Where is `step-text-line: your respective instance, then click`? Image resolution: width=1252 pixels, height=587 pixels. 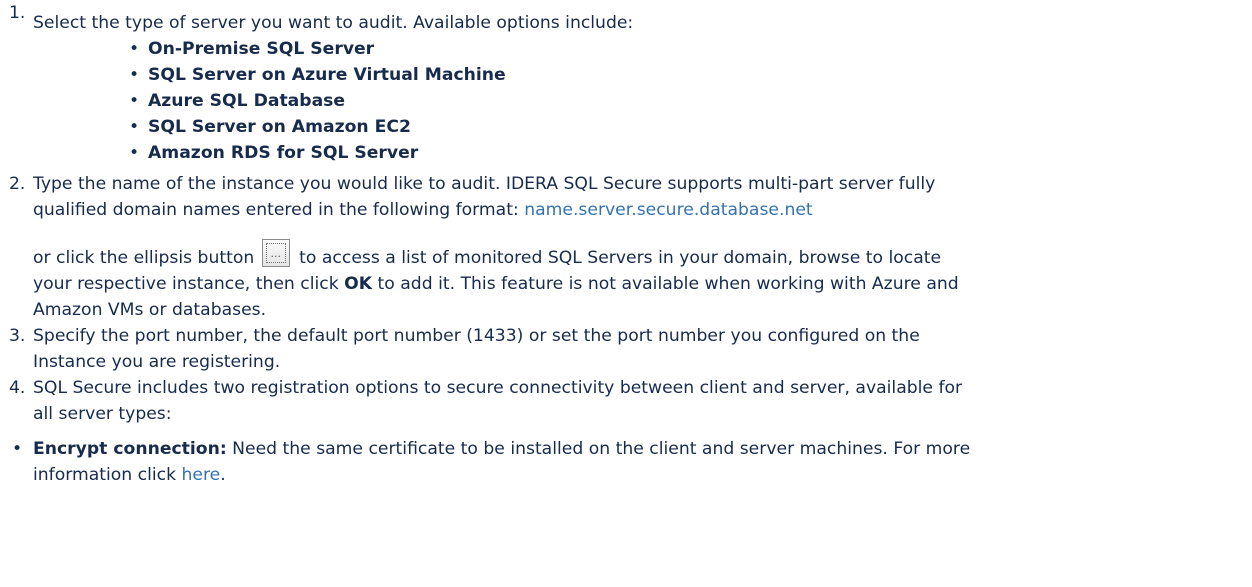 step-text-line: your respective instance, then click is located at coordinates (189, 284).